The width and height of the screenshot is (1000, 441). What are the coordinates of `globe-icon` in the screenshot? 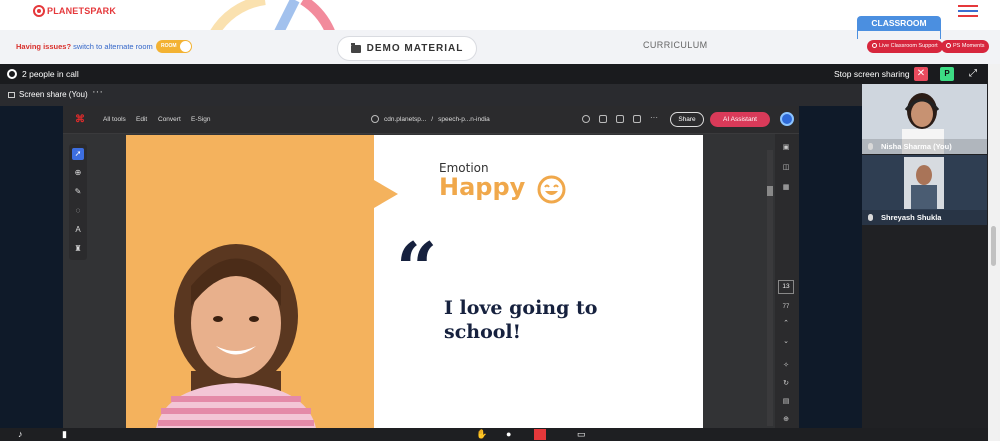 It's located at (375, 119).